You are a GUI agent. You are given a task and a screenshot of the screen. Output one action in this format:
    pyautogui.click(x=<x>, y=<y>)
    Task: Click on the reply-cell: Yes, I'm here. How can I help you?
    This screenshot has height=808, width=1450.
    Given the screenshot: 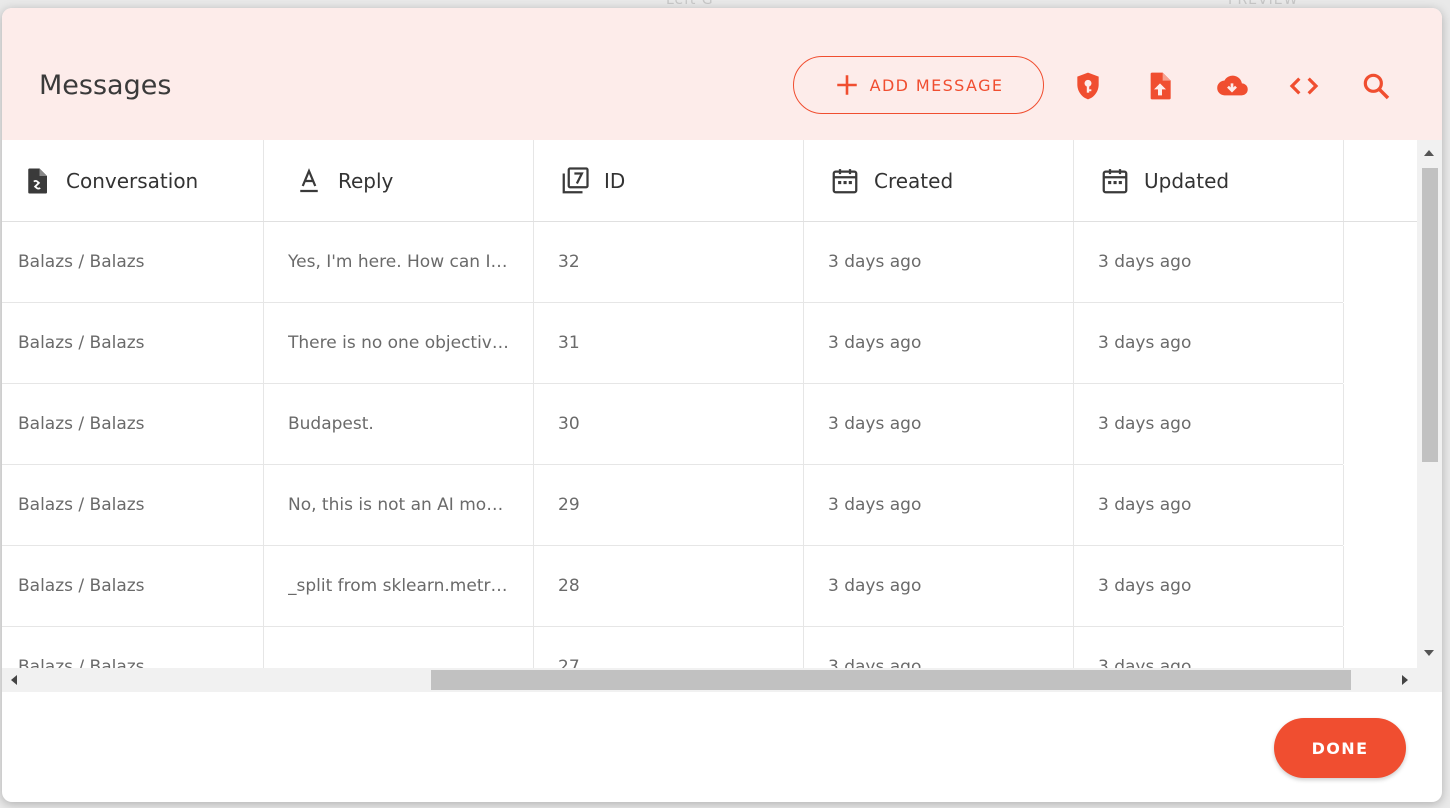 What is the action you would take?
    pyautogui.click(x=399, y=262)
    